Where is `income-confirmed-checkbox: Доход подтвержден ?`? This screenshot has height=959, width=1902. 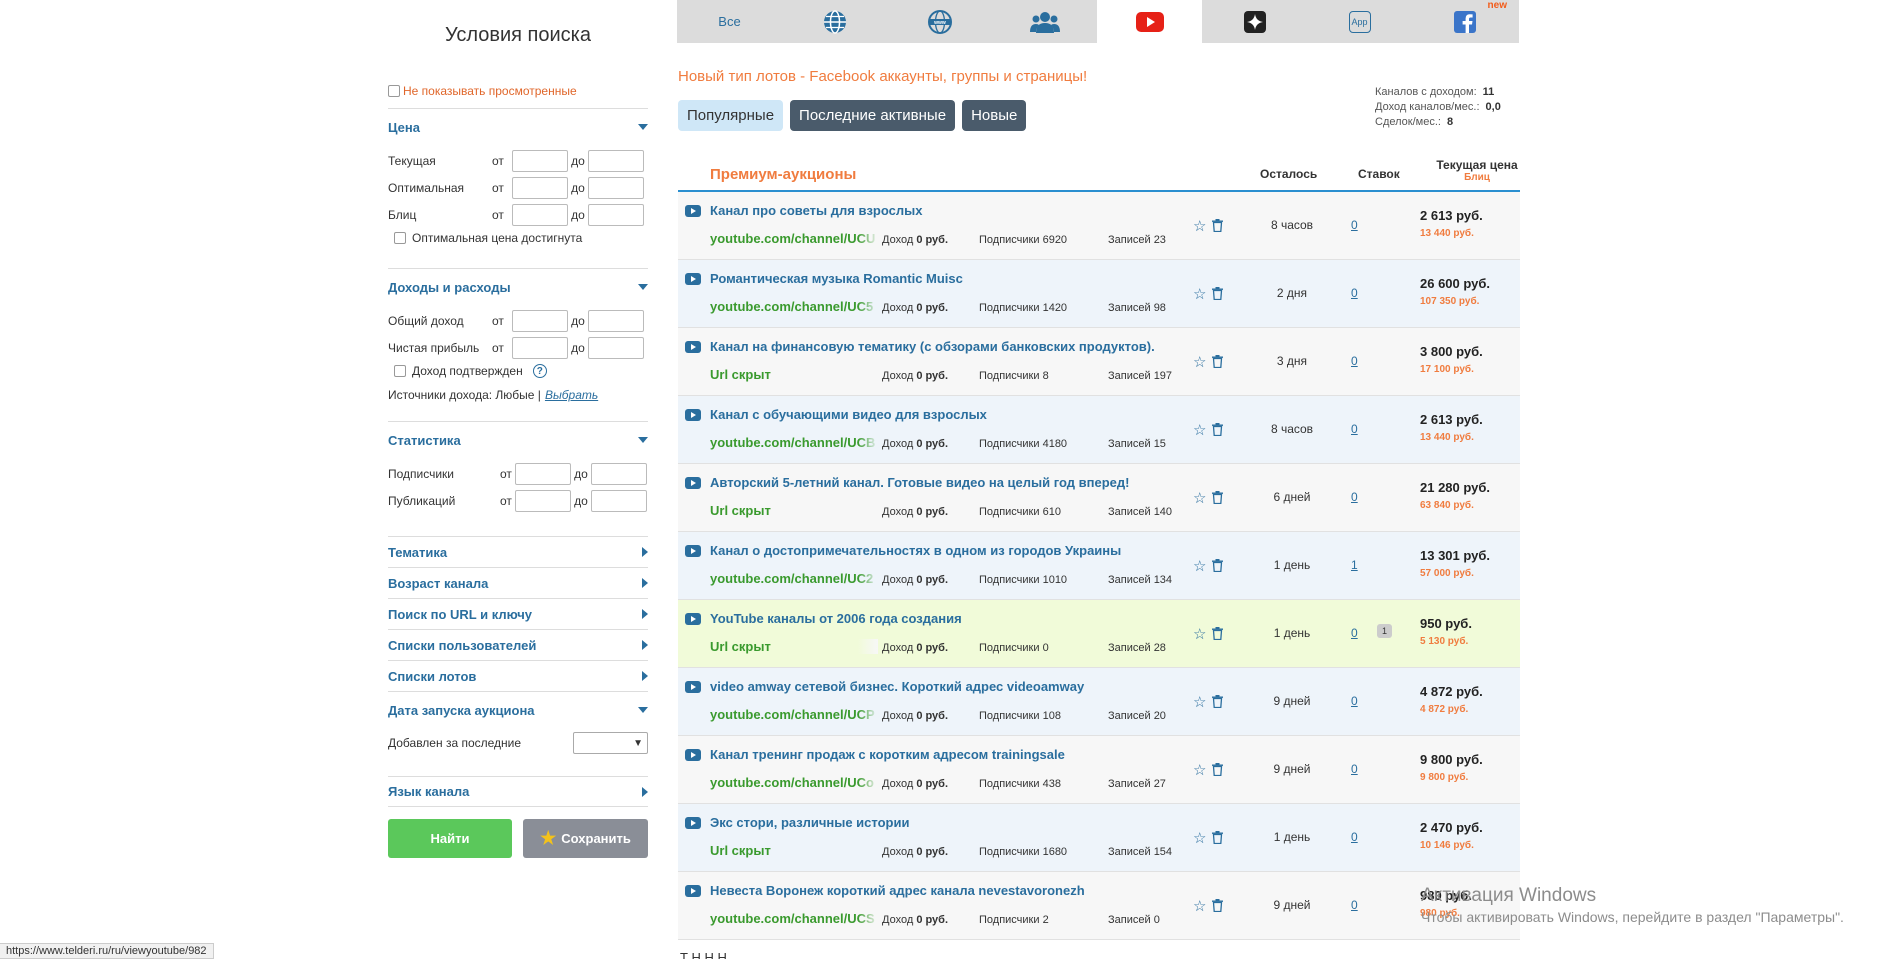 income-confirmed-checkbox: Доход подтвержден ? is located at coordinates (518, 371).